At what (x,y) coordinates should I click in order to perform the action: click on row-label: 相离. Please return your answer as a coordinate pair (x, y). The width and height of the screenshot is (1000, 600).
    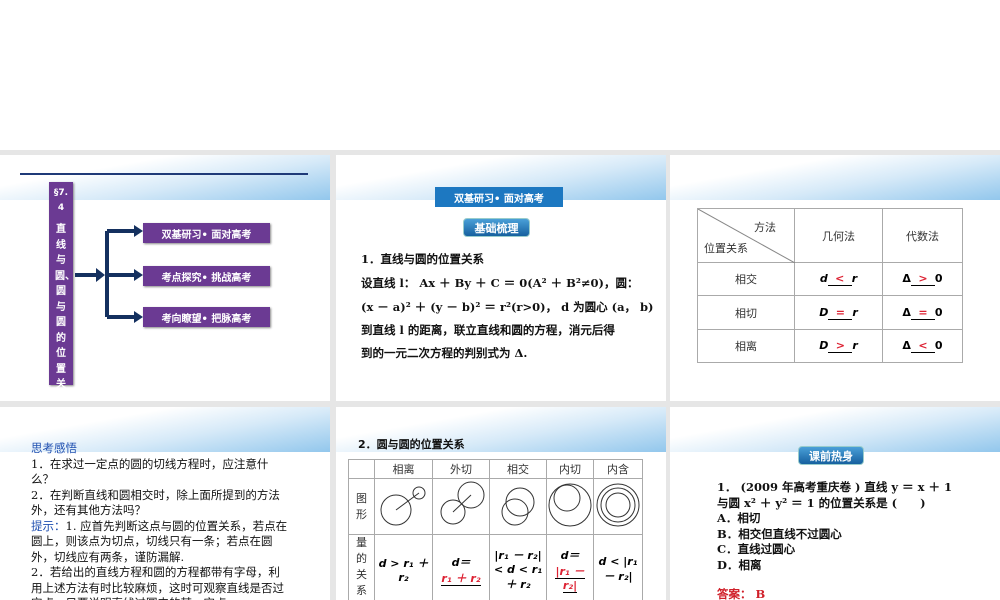
    Looking at the image, I should click on (746, 346).